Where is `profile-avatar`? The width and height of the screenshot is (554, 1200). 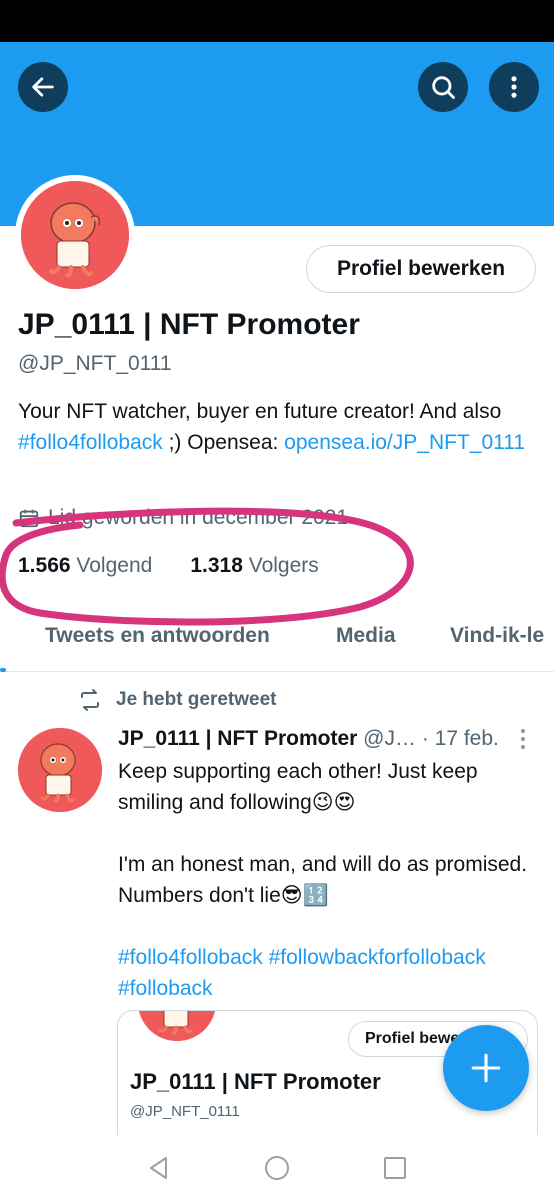
profile-avatar is located at coordinates (75, 235).